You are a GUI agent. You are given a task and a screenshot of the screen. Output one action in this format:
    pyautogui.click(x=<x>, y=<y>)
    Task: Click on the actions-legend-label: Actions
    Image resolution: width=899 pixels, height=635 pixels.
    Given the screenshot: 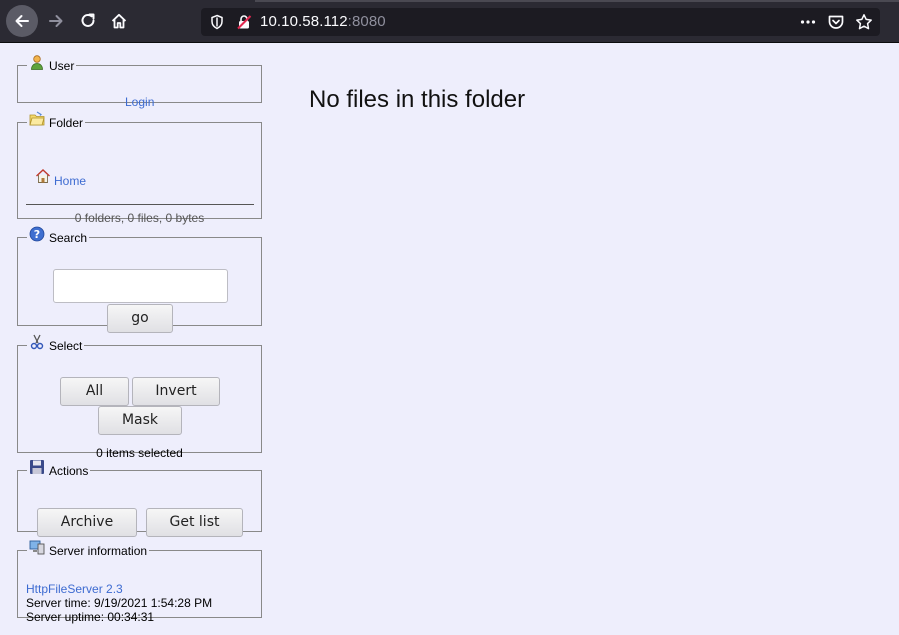 What is the action you would take?
    pyautogui.click(x=69, y=471)
    